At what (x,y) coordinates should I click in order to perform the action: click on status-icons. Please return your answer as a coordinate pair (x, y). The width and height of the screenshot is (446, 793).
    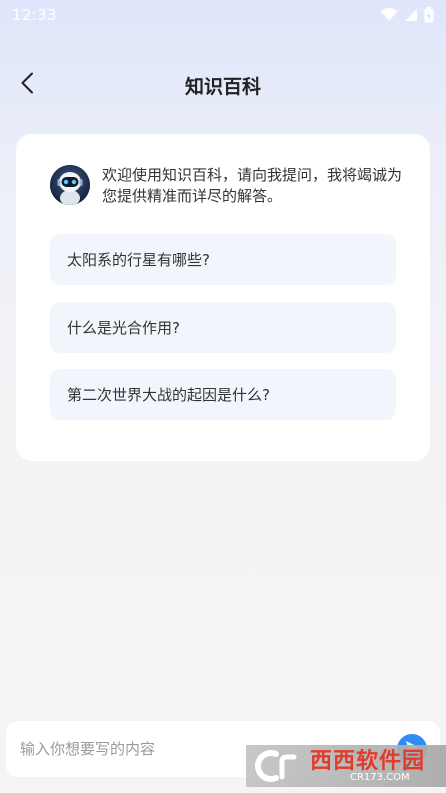
    Looking at the image, I should click on (407, 15).